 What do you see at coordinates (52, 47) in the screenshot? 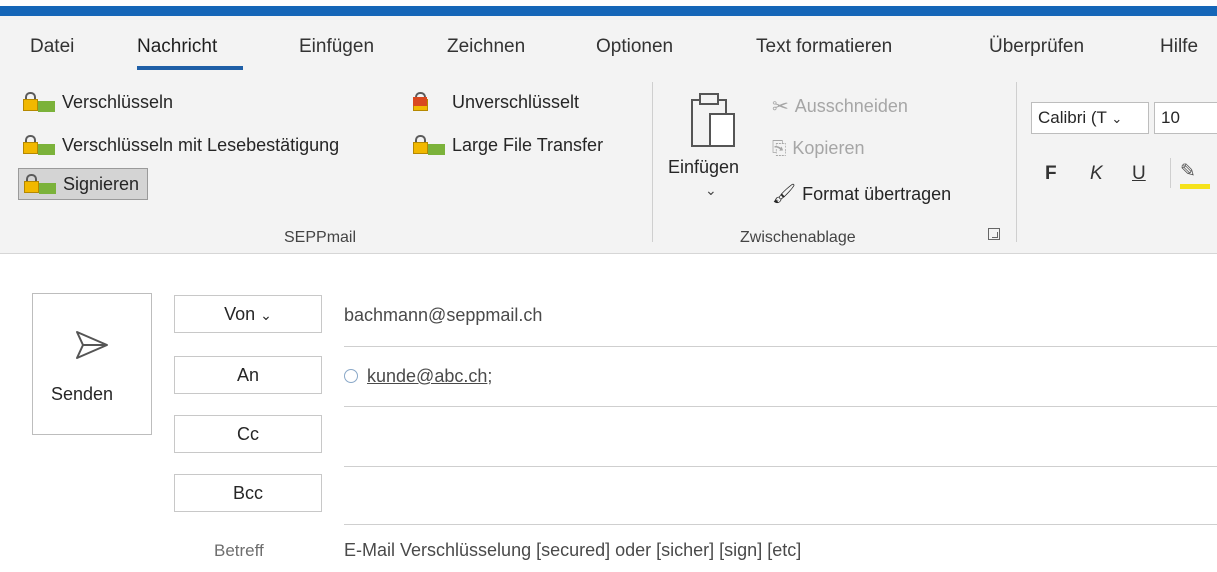
I see `tab-datei: Datei` at bounding box center [52, 47].